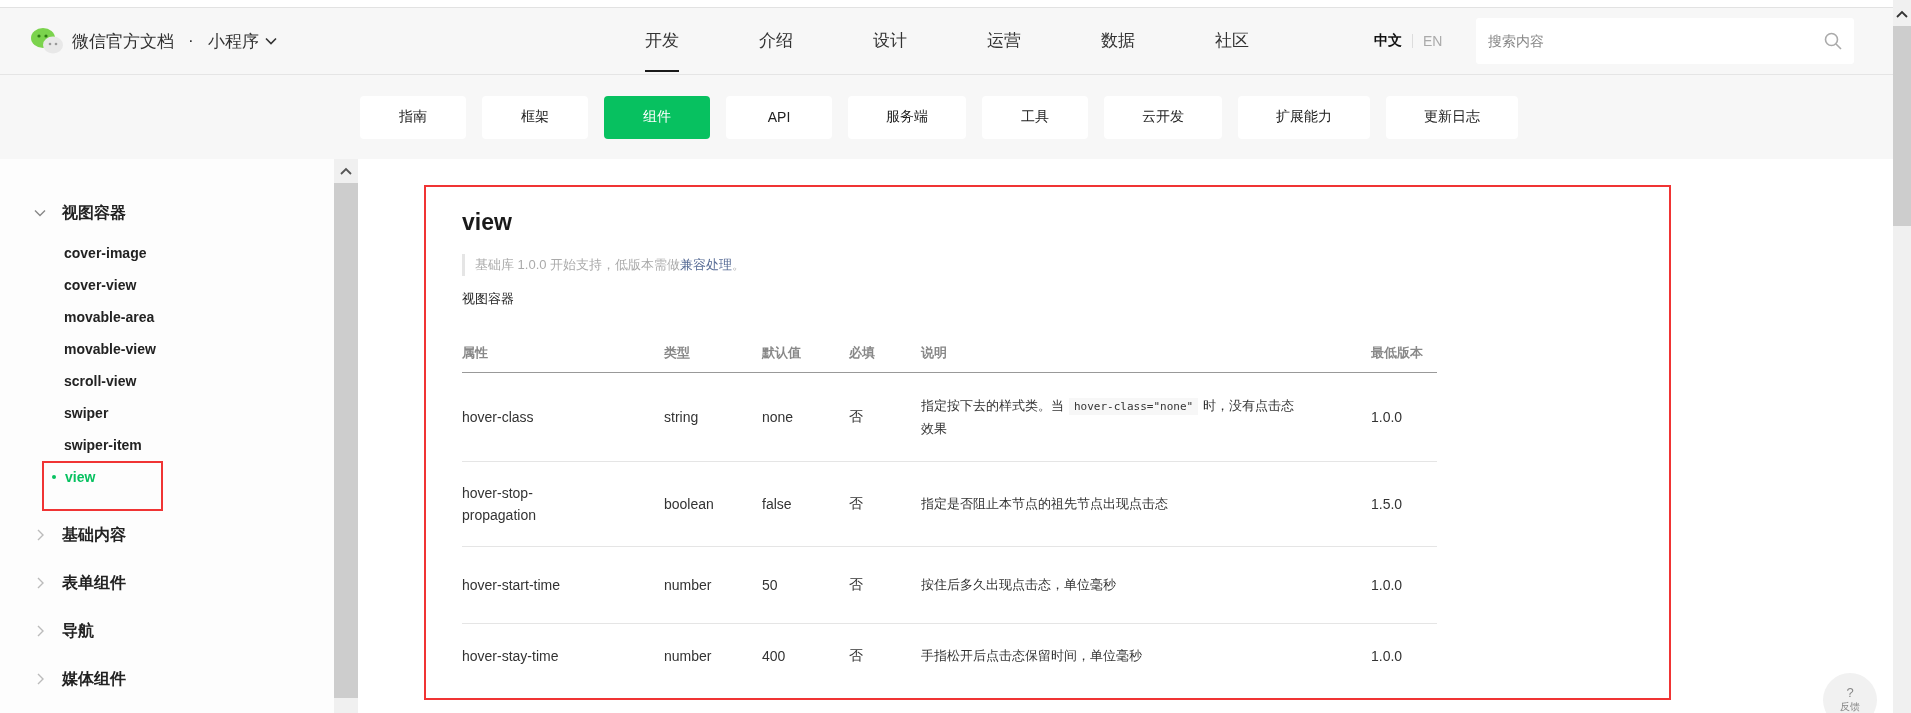  What do you see at coordinates (805, 417) in the screenshot?
I see `table-cell: none` at bounding box center [805, 417].